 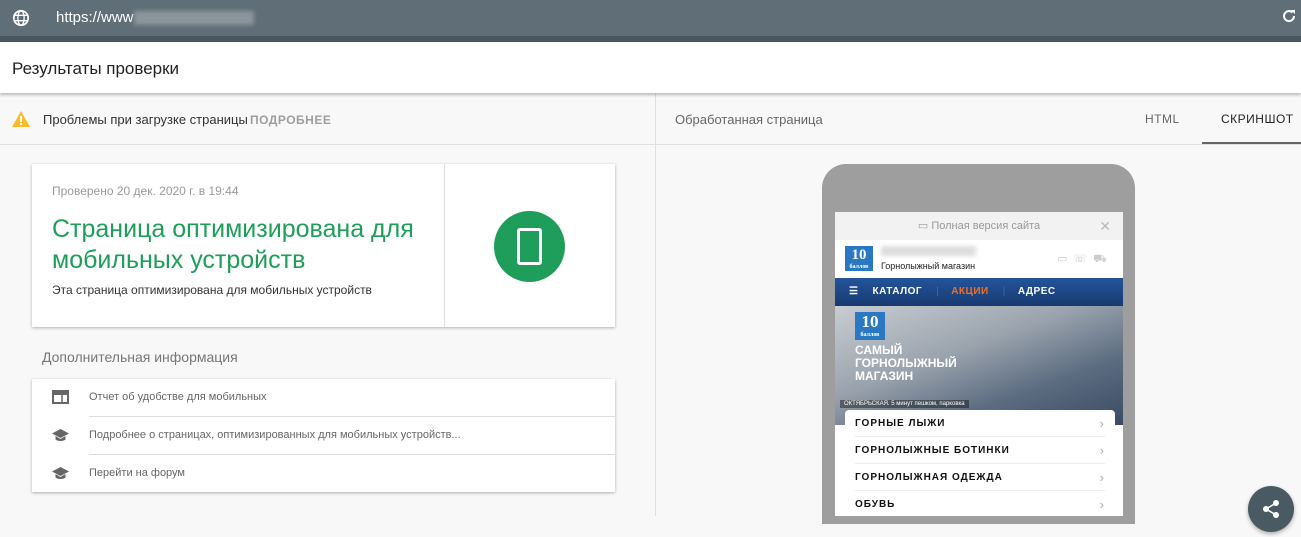 What do you see at coordinates (1162, 119) in the screenshot?
I see `tab-html: HTML` at bounding box center [1162, 119].